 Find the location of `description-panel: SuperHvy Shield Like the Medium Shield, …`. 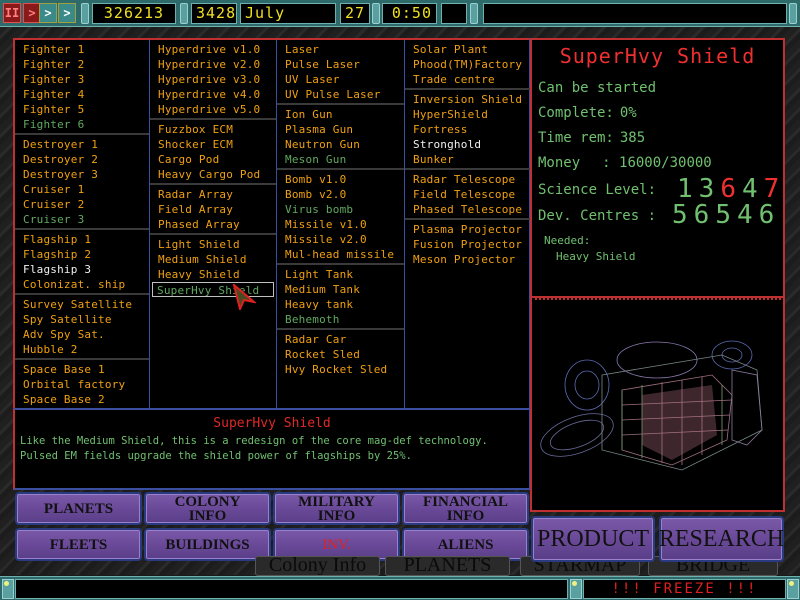

description-panel: SuperHvy Shield Like the Medium Shield, … is located at coordinates (271, 449).